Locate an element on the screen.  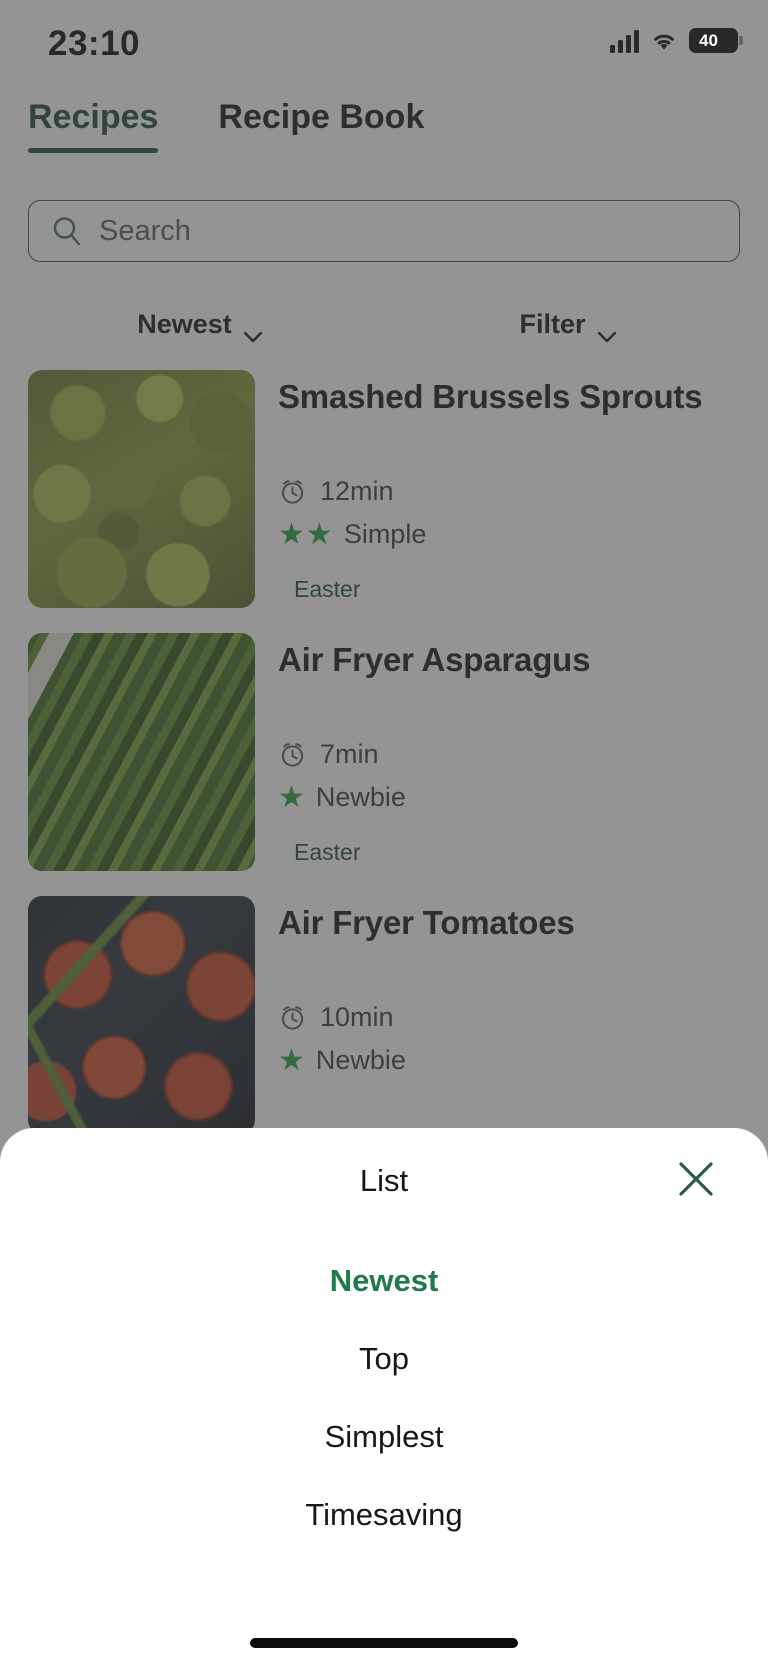
sort-option-simplest: Simplest is located at coordinates (384, 1437).